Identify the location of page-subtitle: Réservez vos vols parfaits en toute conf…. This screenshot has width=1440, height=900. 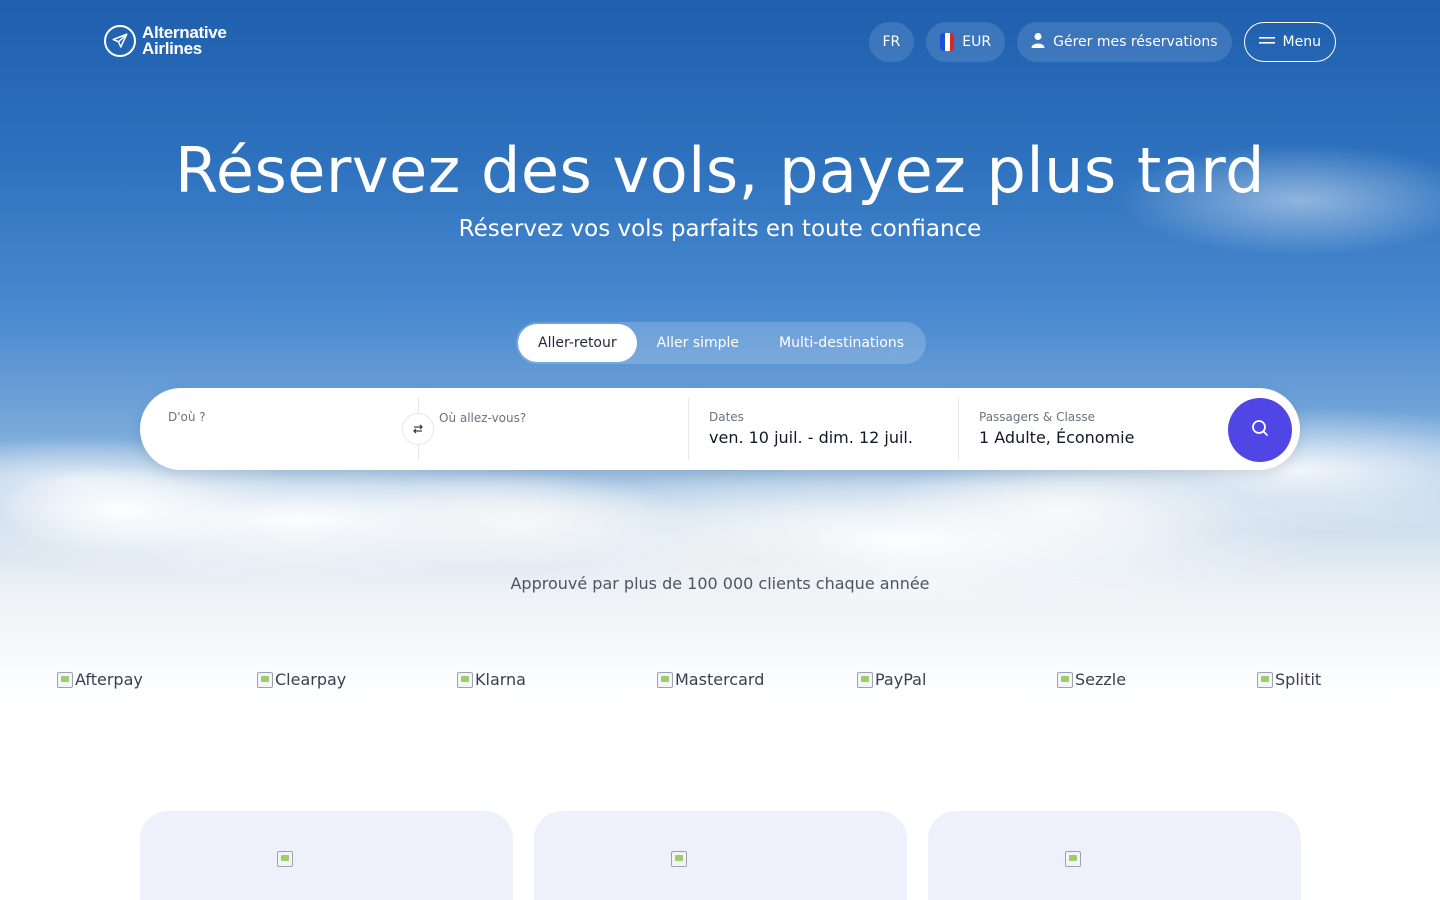
(720, 229).